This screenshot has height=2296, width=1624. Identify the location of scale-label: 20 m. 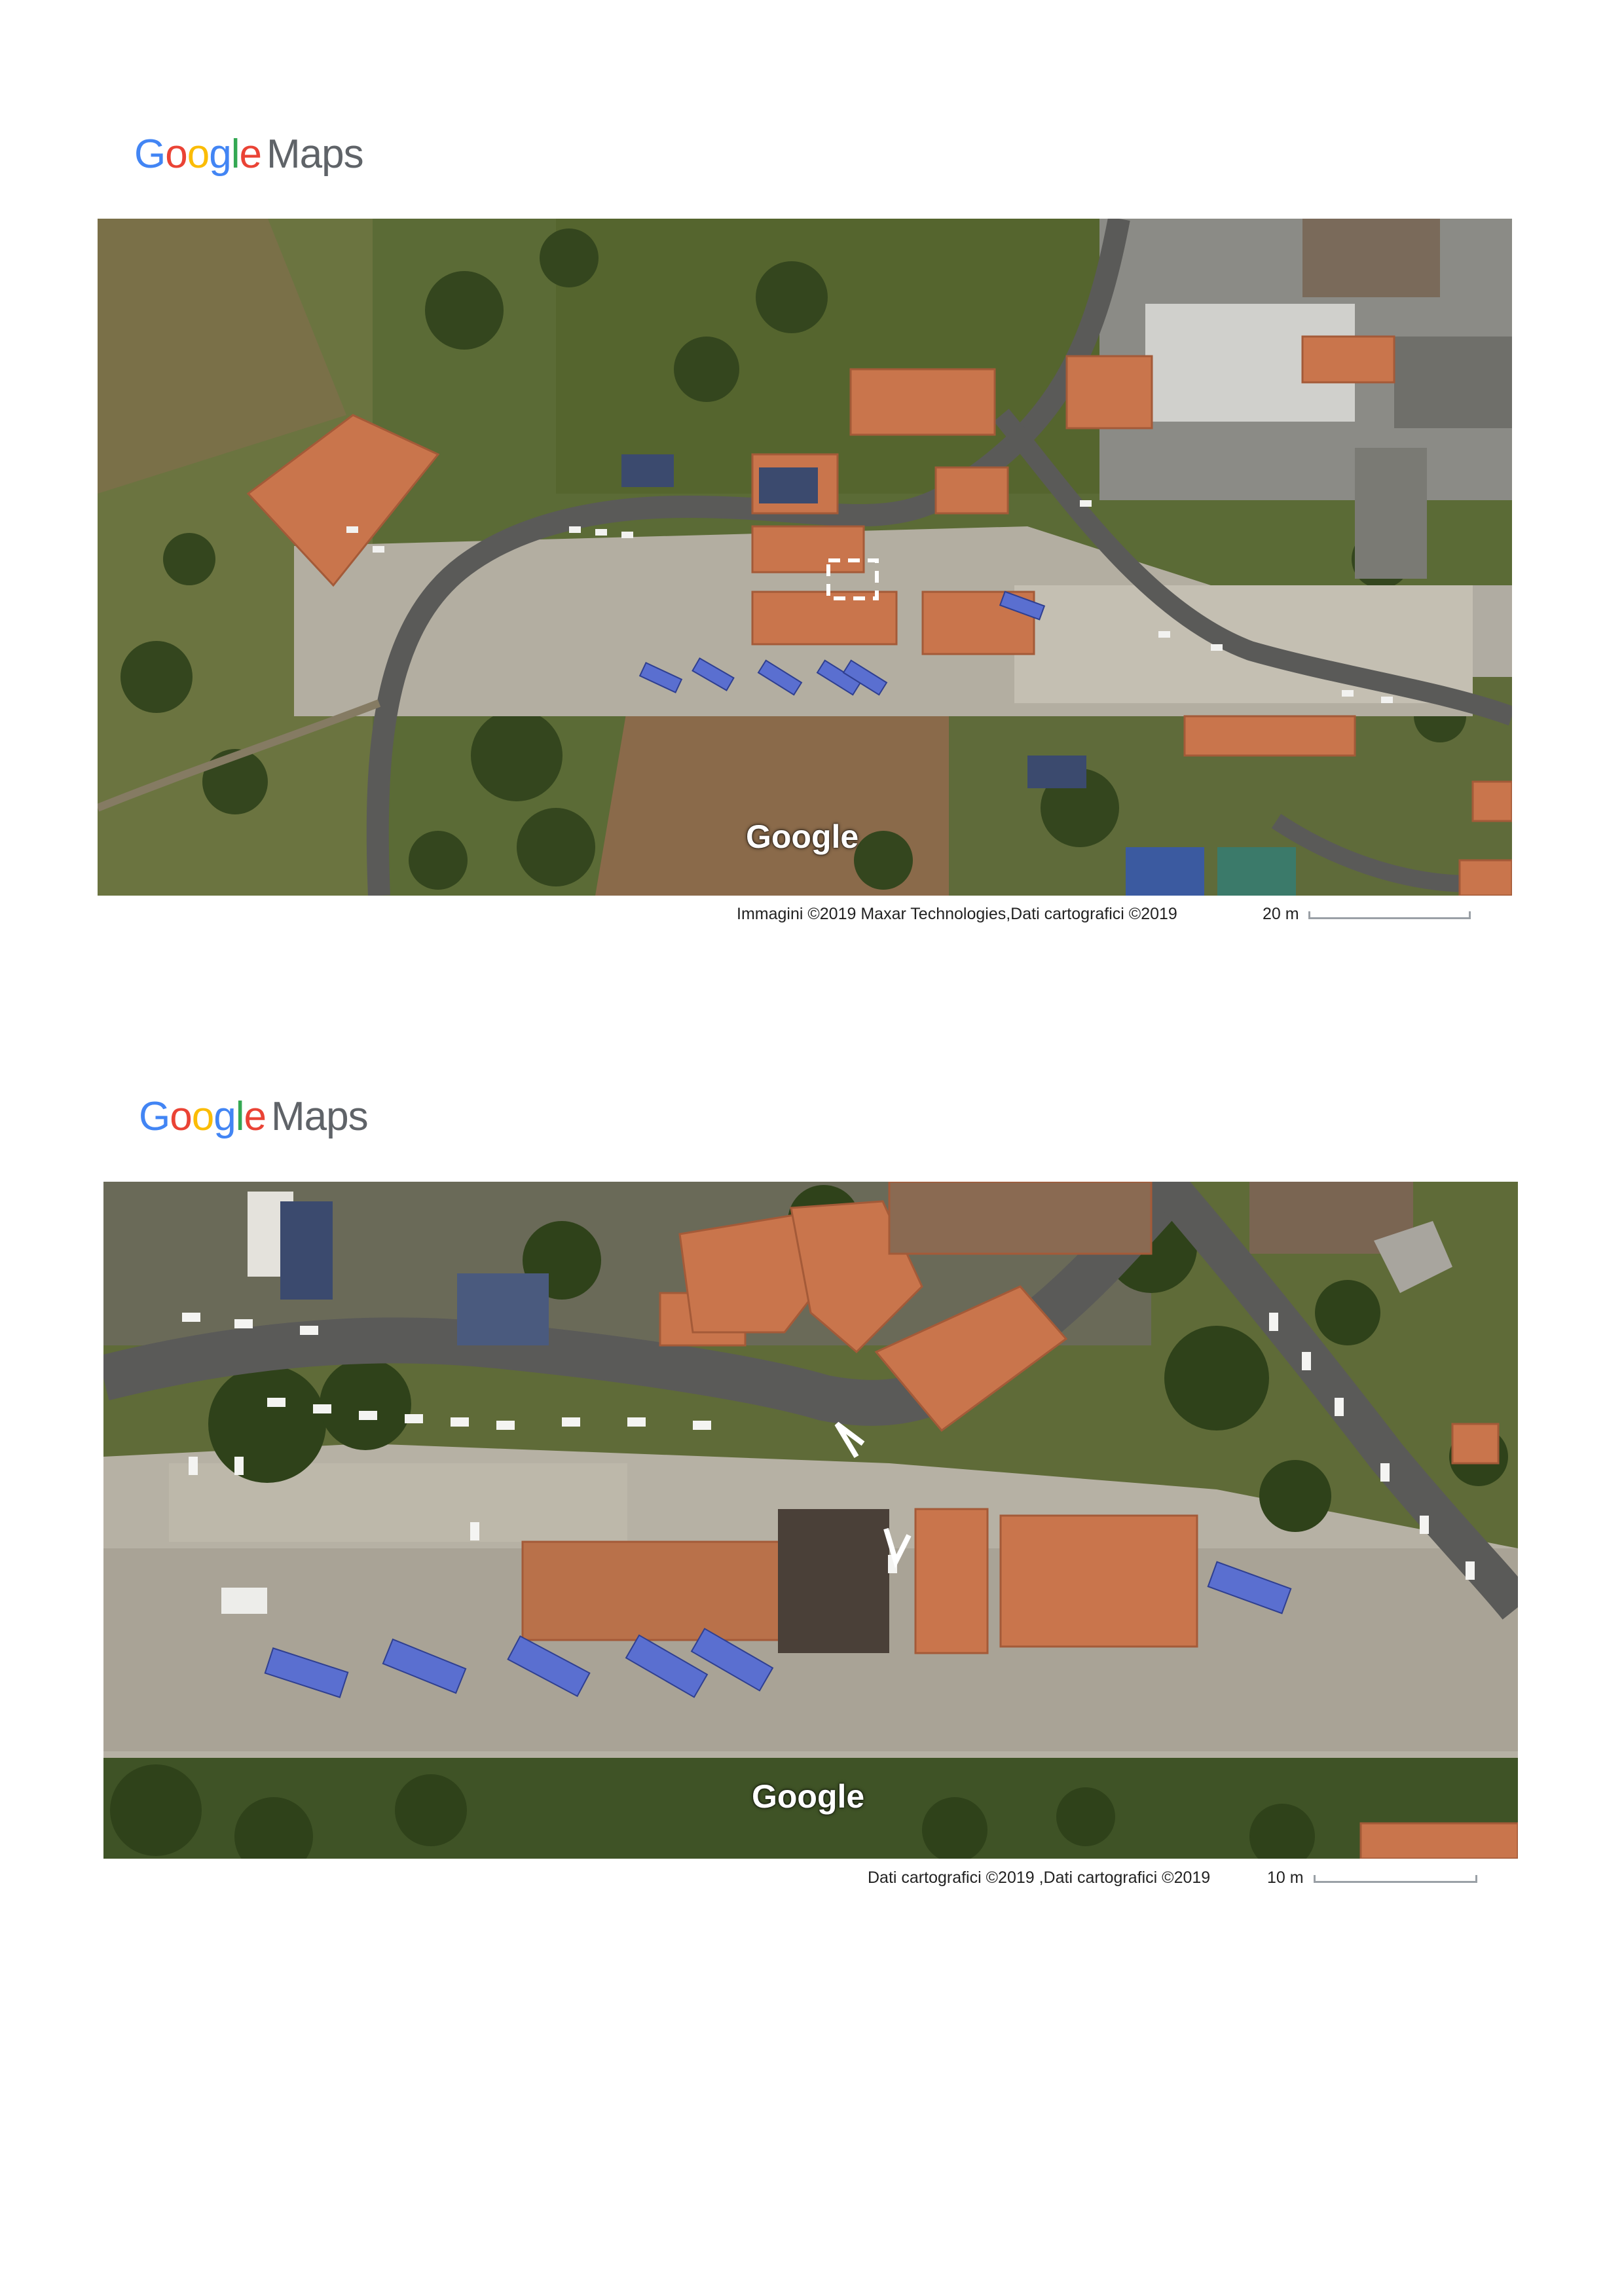
(1281, 914).